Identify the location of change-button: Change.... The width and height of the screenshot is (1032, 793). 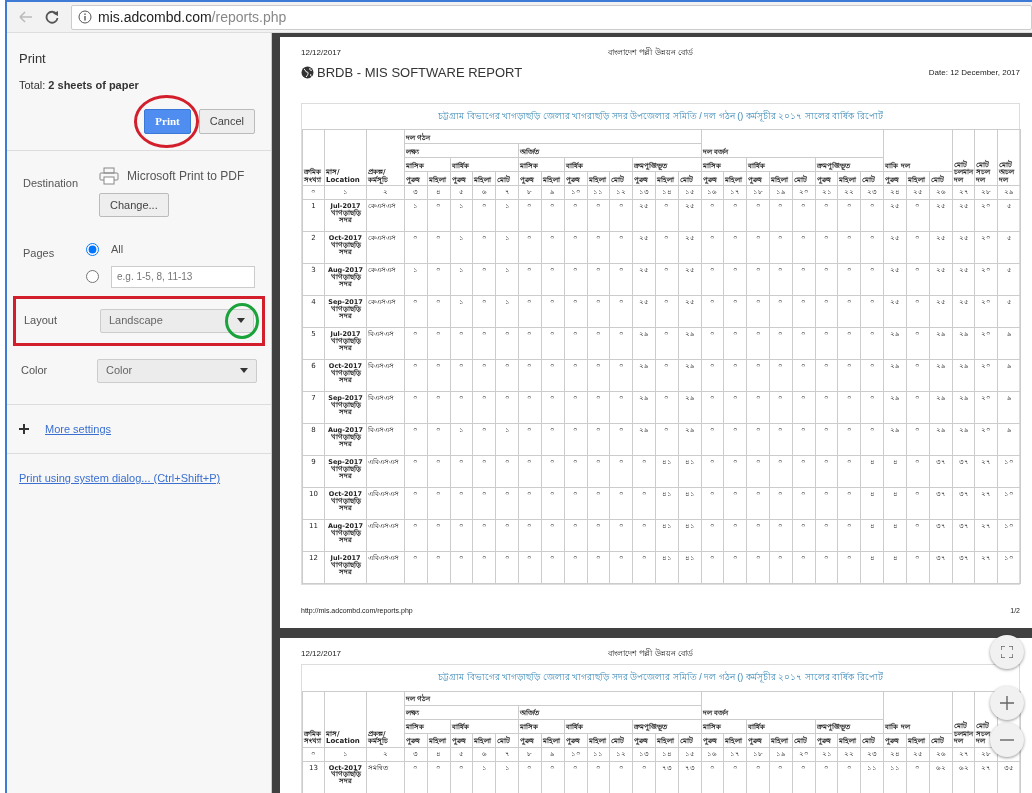
(134, 204).